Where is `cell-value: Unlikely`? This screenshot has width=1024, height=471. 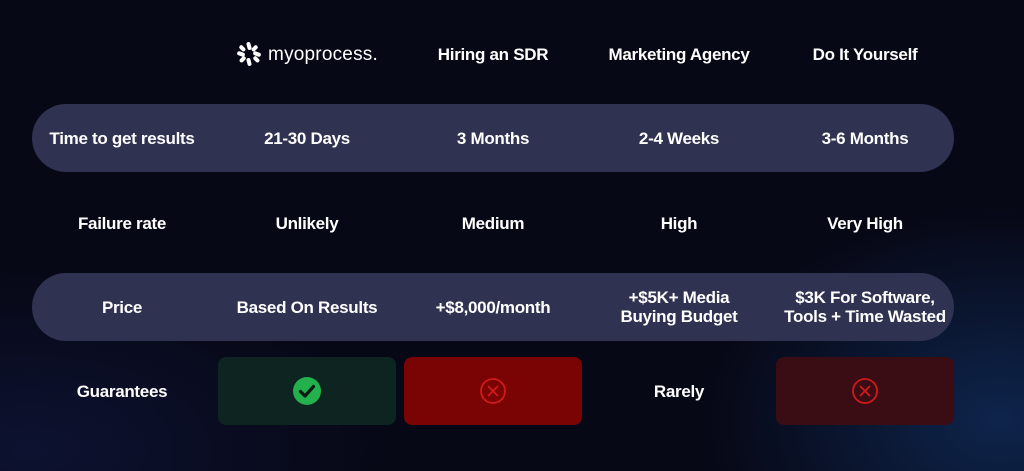 cell-value: Unlikely is located at coordinates (307, 223).